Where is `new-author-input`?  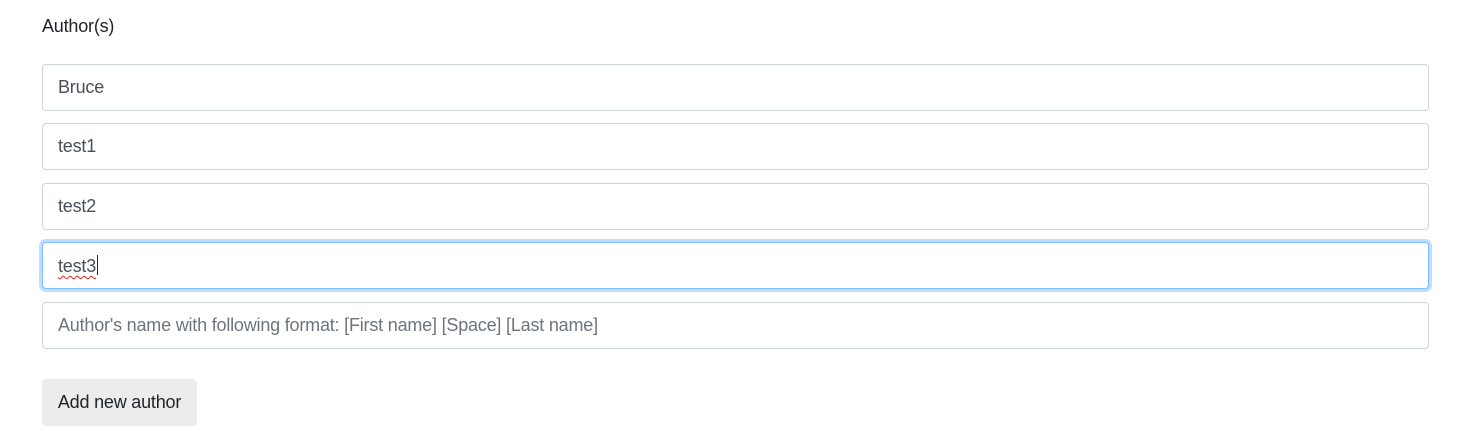
new-author-input is located at coordinates (735, 325).